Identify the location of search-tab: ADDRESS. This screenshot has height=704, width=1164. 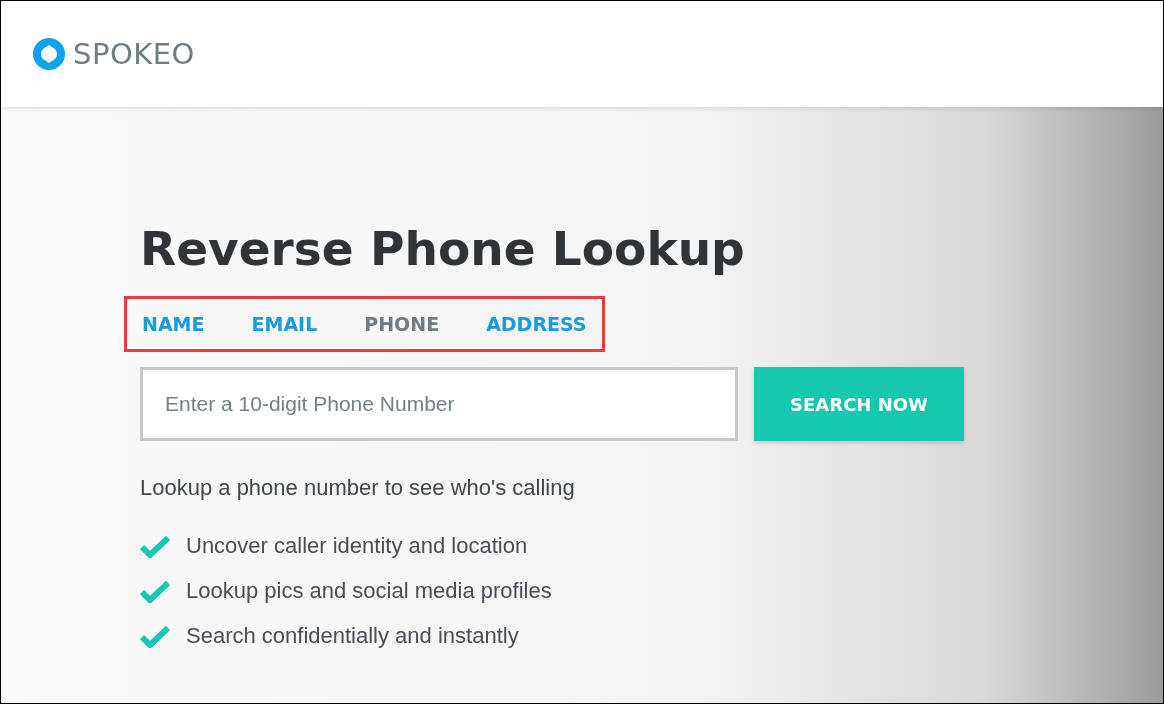
(536, 324).